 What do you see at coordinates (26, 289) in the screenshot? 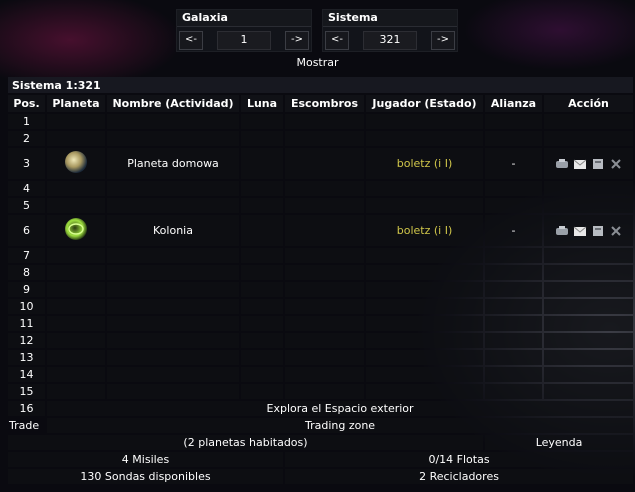
I see `position-cell: 9` at bounding box center [26, 289].